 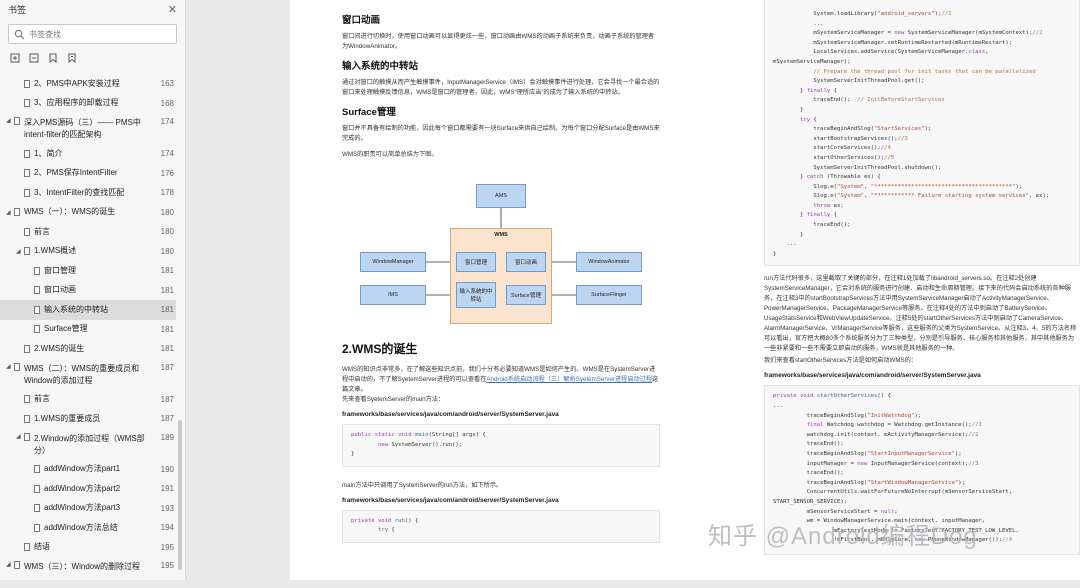 I want to click on bookmark-search, so click(x=92, y=34).